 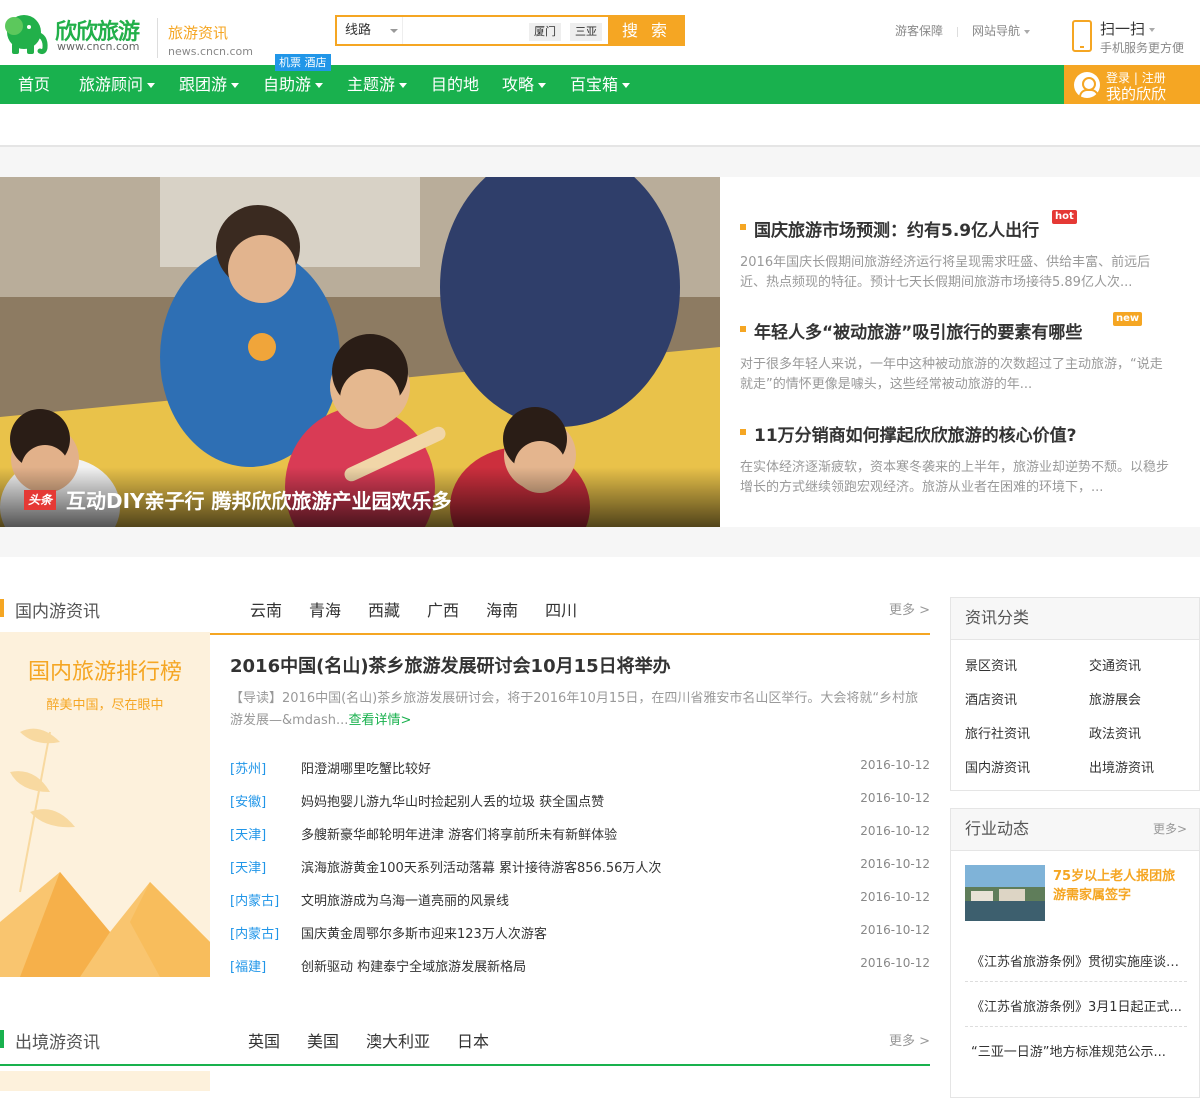 What do you see at coordinates (398, 1041) in the screenshot?
I see `tab-australia: 澳大利亚` at bounding box center [398, 1041].